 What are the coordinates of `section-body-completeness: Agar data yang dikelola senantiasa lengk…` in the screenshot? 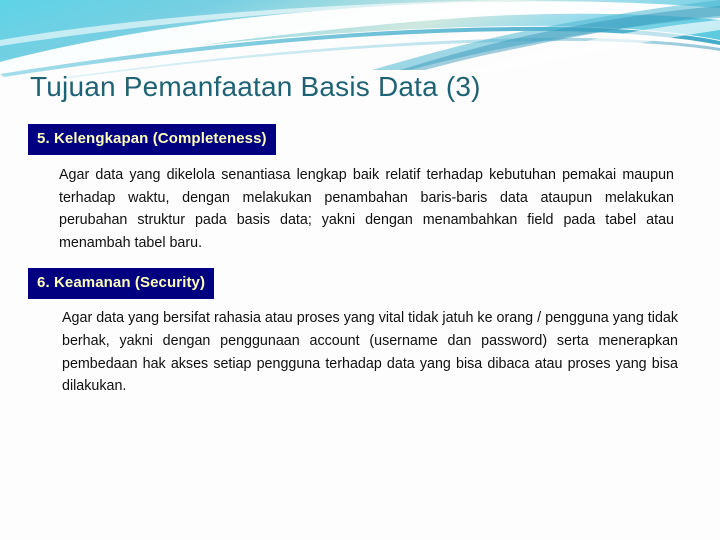 It's located at (366, 209).